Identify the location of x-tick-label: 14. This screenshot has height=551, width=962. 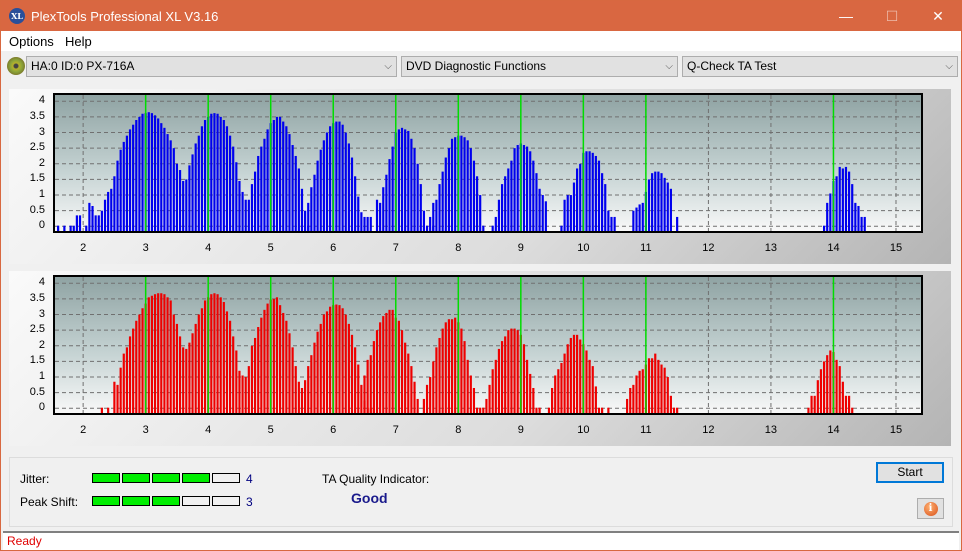
(833, 248).